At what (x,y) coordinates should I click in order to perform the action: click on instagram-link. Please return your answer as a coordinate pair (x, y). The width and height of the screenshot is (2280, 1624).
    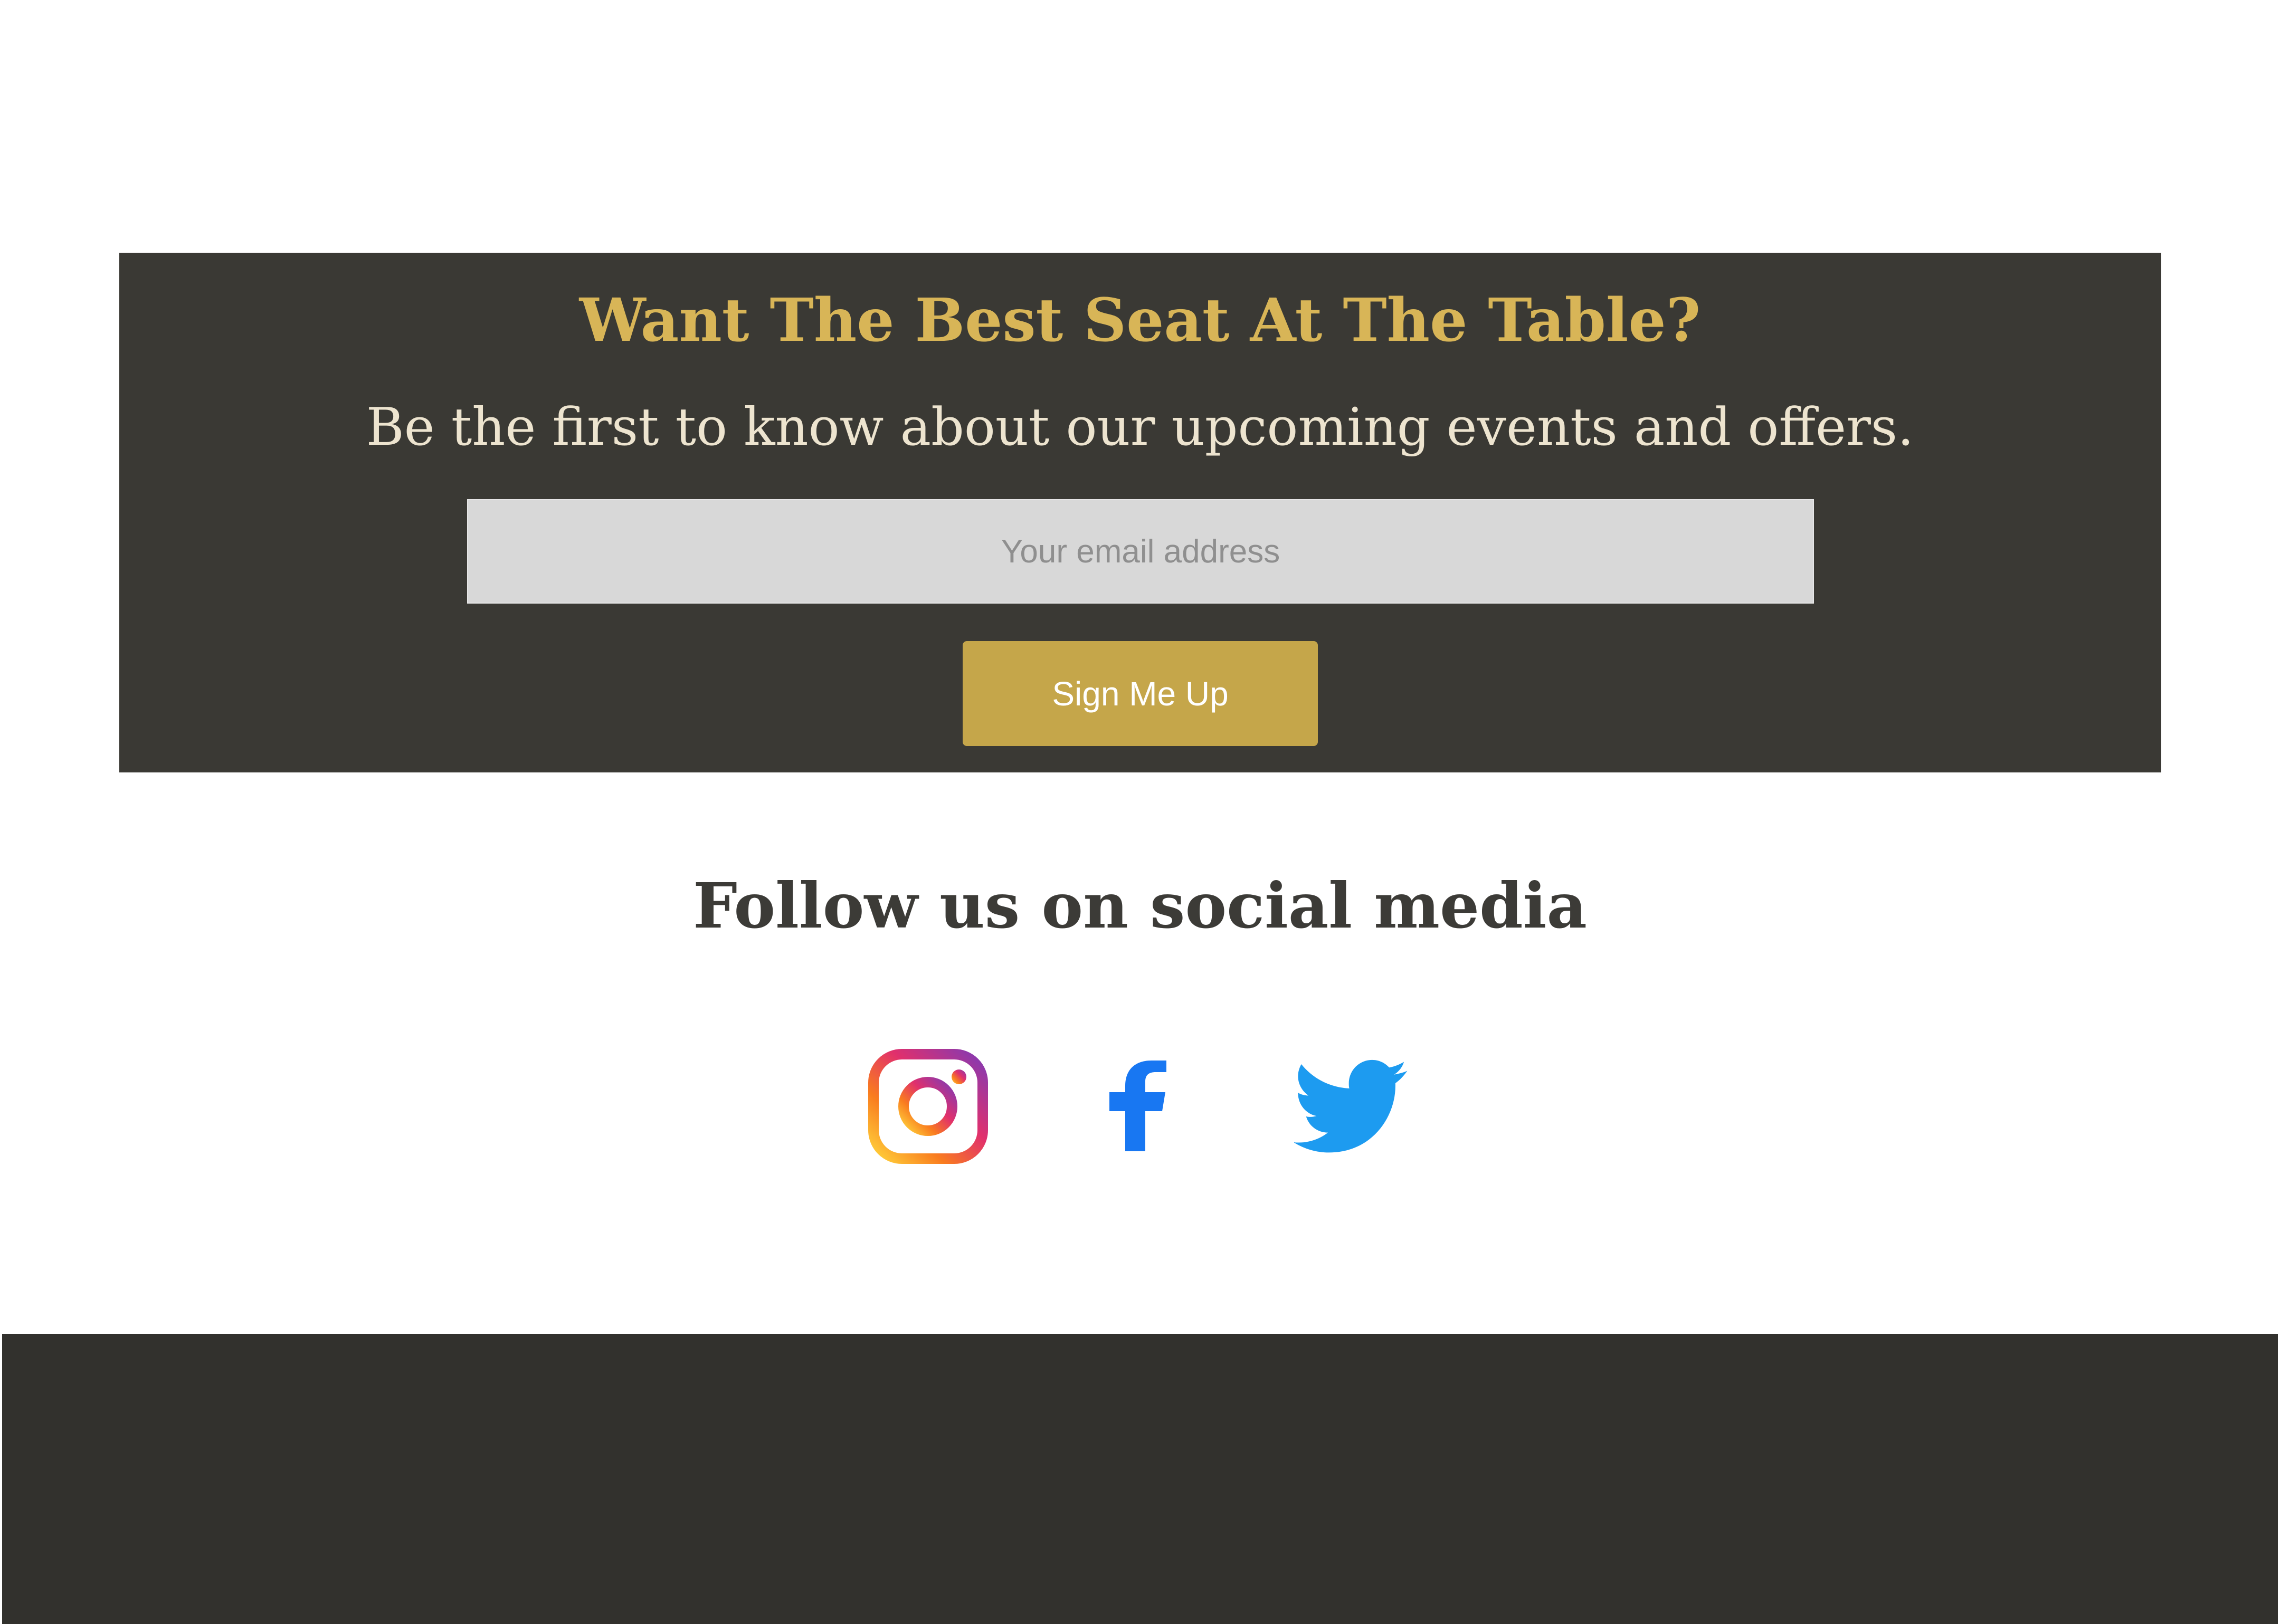
    Looking at the image, I should click on (928, 1106).